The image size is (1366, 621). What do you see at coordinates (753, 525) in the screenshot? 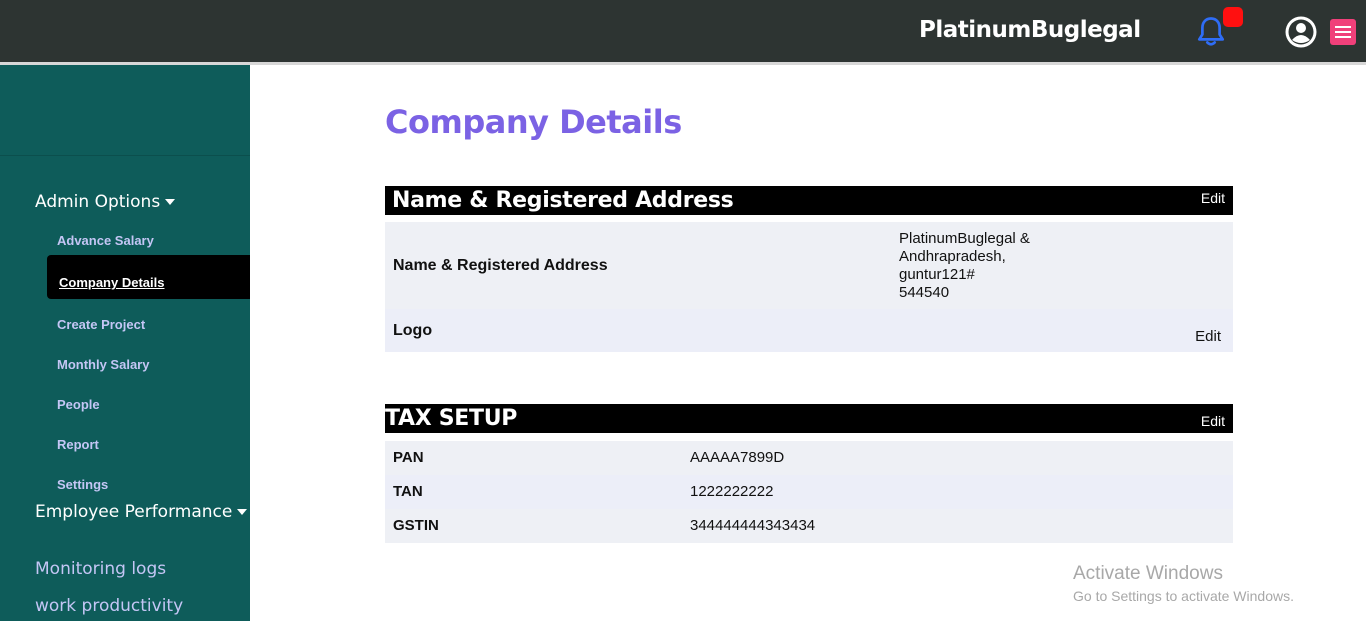
I see `gstin-value: 344444444343434` at bounding box center [753, 525].